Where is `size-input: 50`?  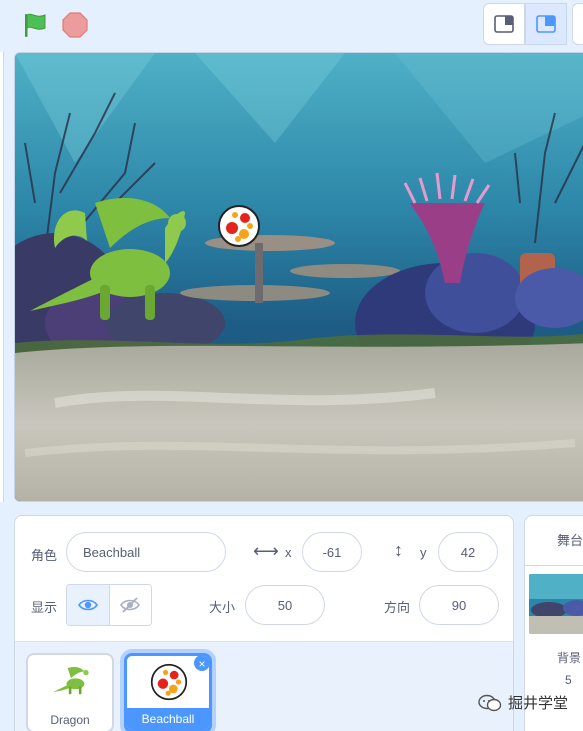 size-input: 50 is located at coordinates (285, 605).